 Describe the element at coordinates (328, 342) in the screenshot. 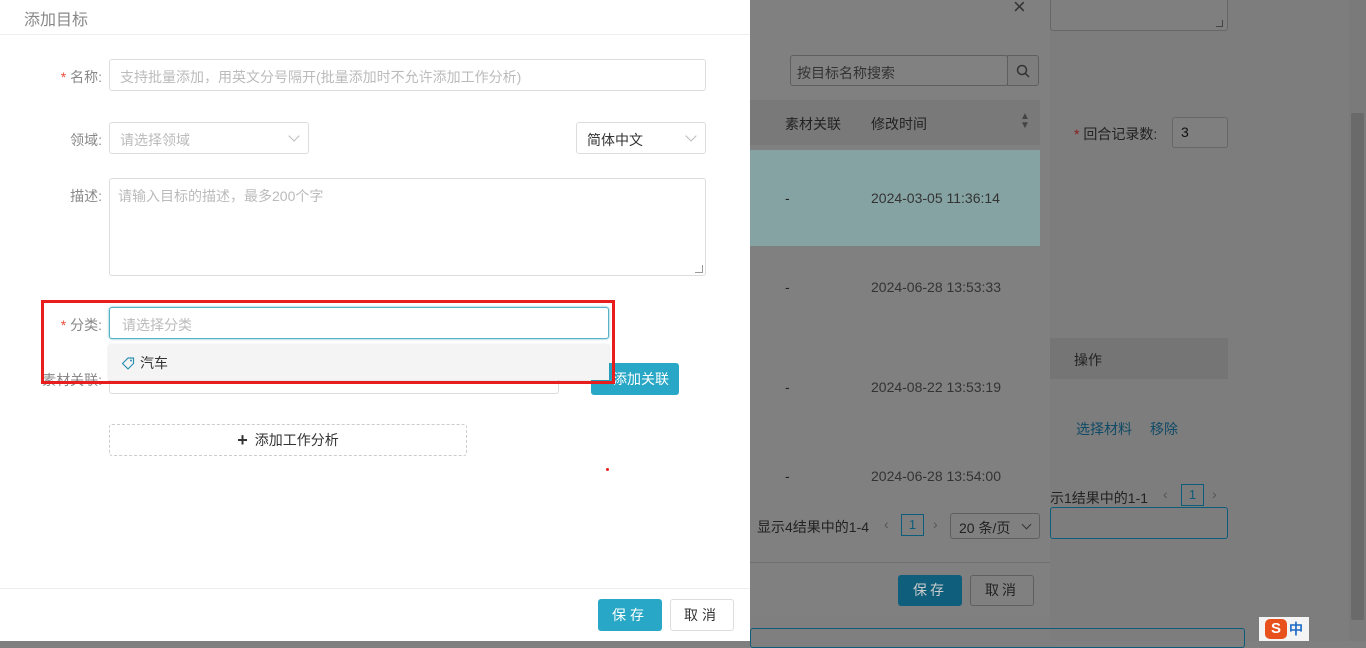

I see `highlight-box` at that location.